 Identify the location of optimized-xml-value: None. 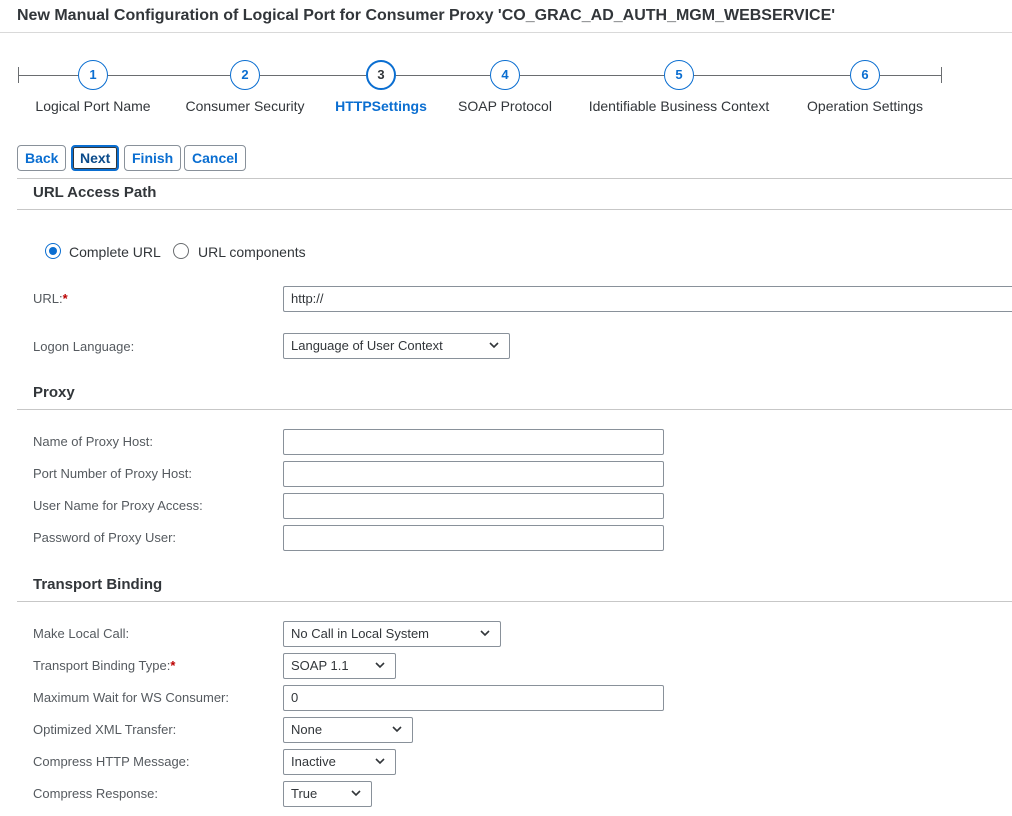
(307, 729).